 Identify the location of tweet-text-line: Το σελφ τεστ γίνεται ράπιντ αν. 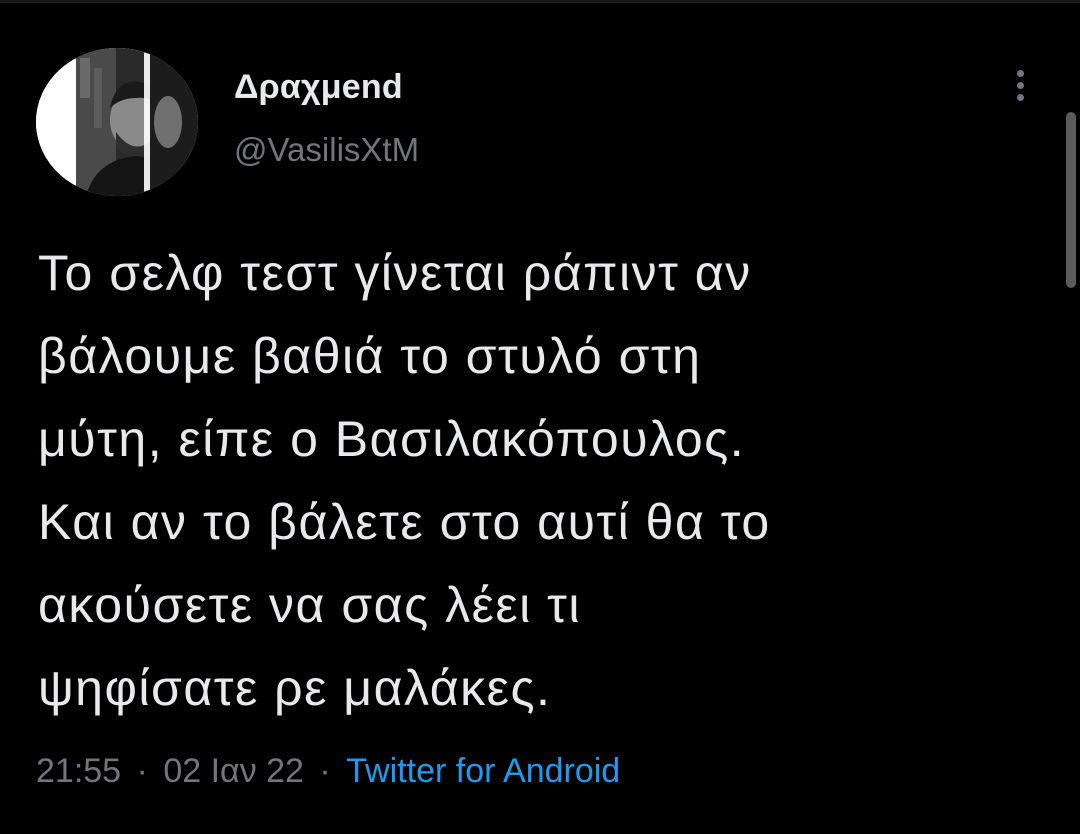
(395, 273).